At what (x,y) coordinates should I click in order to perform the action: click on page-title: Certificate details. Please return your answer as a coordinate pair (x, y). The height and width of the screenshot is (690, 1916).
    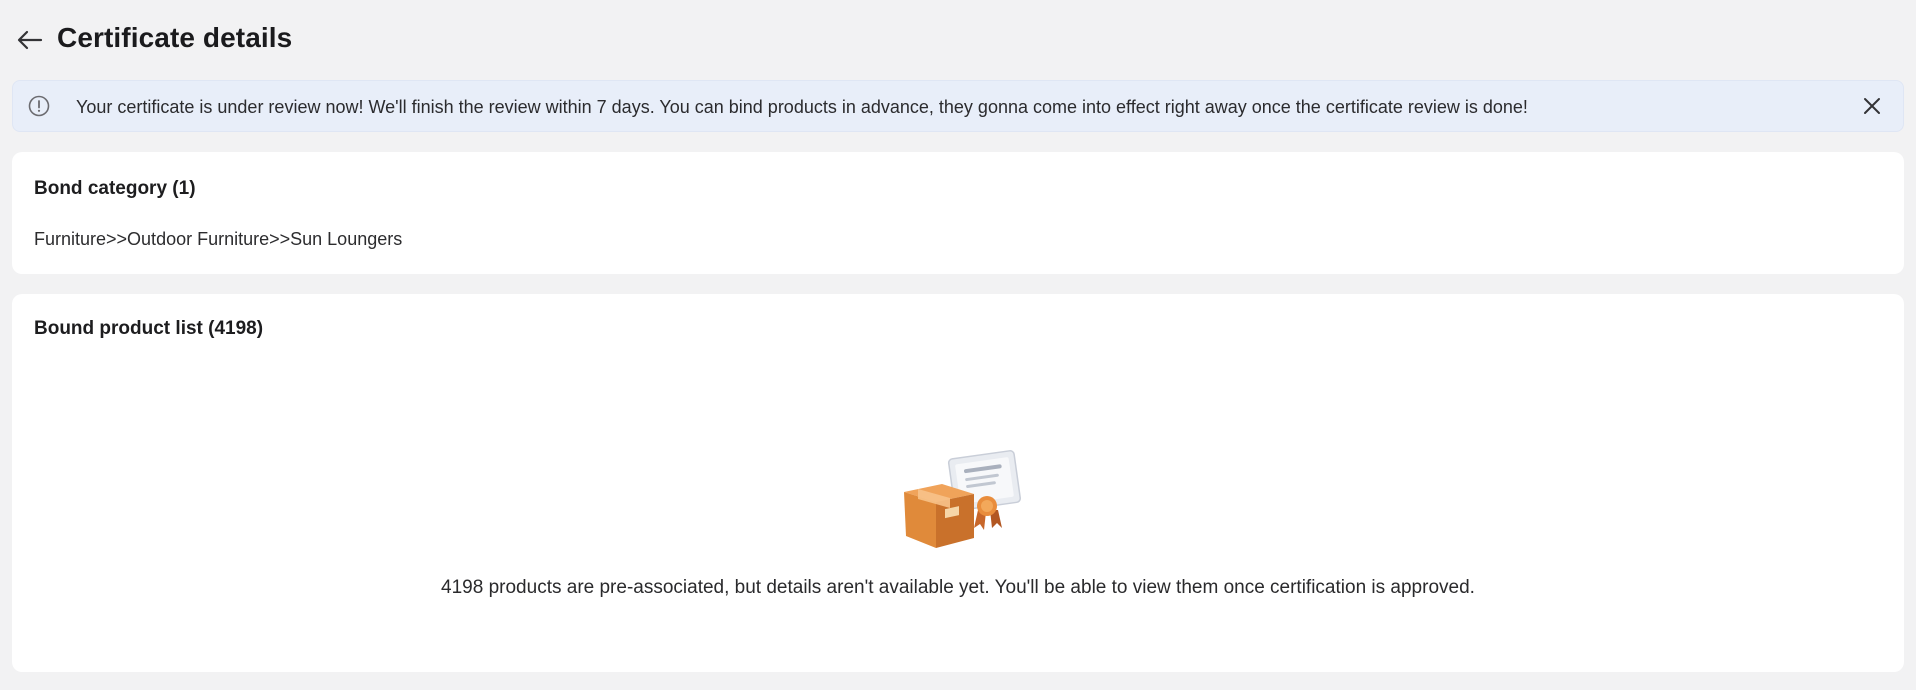
    Looking at the image, I should click on (175, 37).